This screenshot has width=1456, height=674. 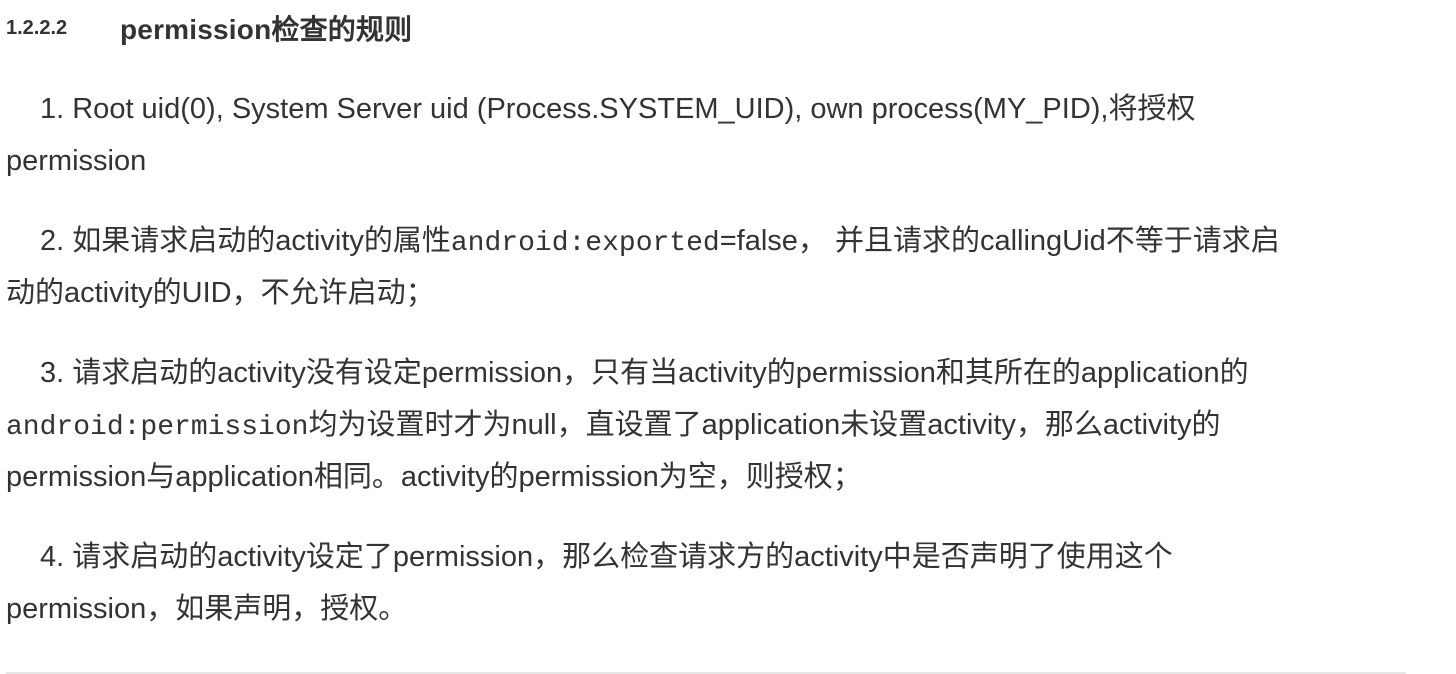 What do you see at coordinates (220, 293) in the screenshot?
I see `text-segment: 动的activity的UID，不允许启动；` at bounding box center [220, 293].